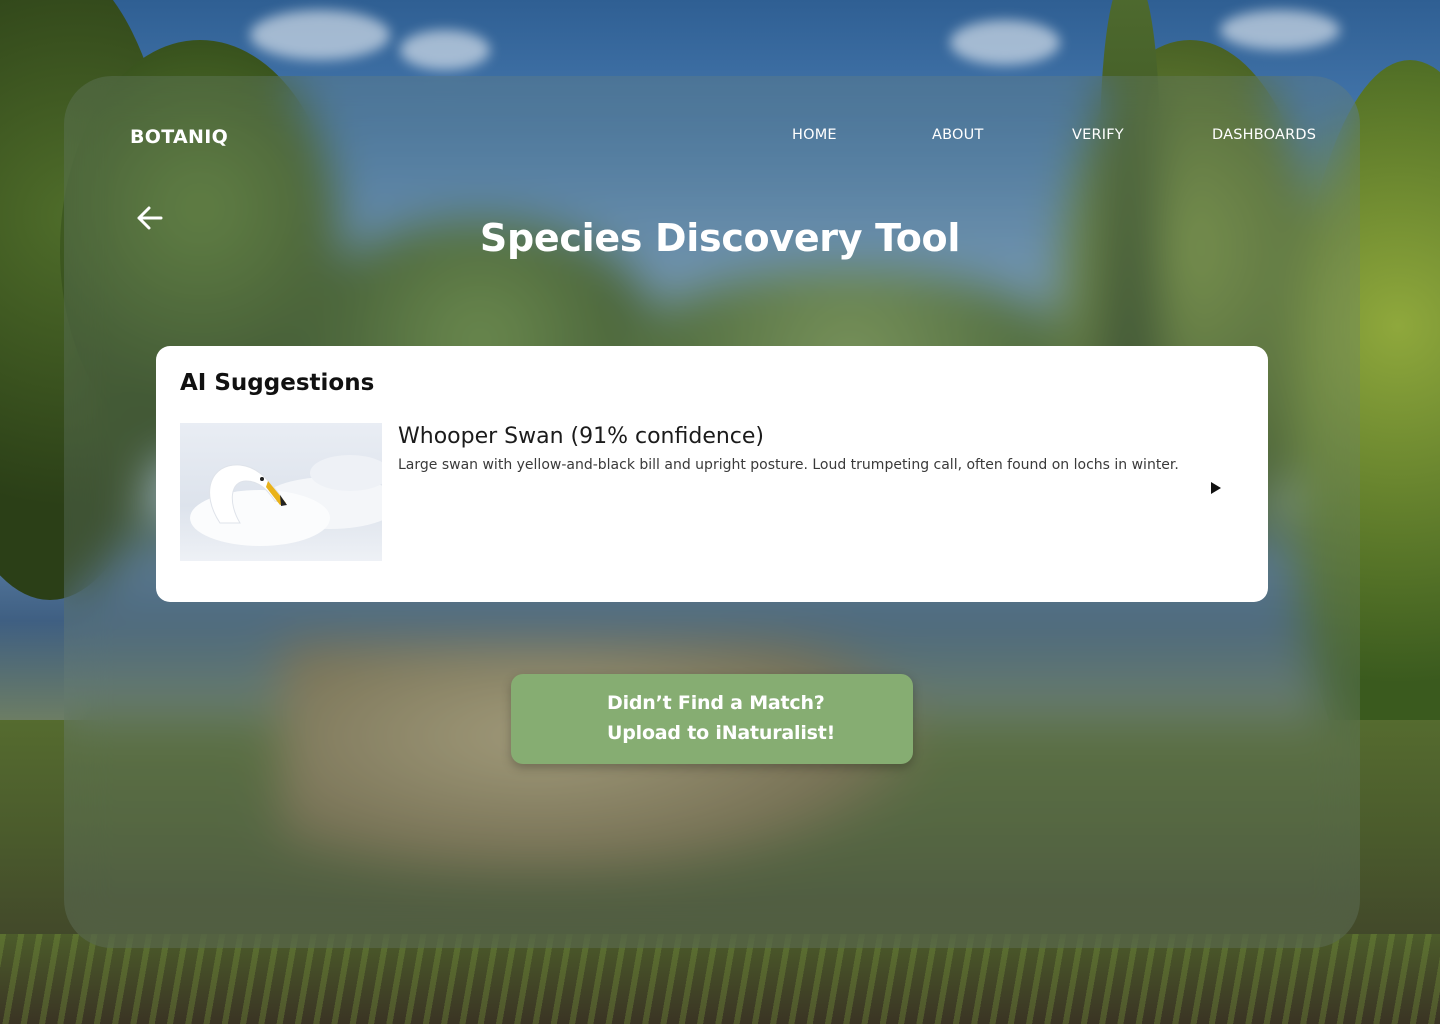  Describe the element at coordinates (1216, 488) in the screenshot. I see `play-triangle-icon` at that location.